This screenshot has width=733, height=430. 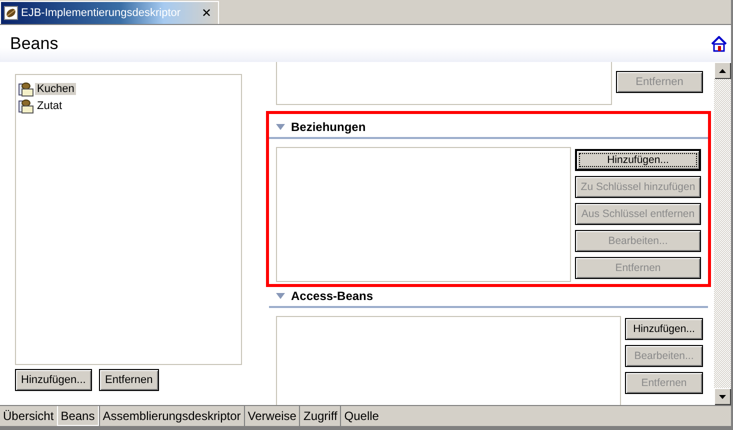 What do you see at coordinates (34, 44) in the screenshot?
I see `page-title: Beans` at bounding box center [34, 44].